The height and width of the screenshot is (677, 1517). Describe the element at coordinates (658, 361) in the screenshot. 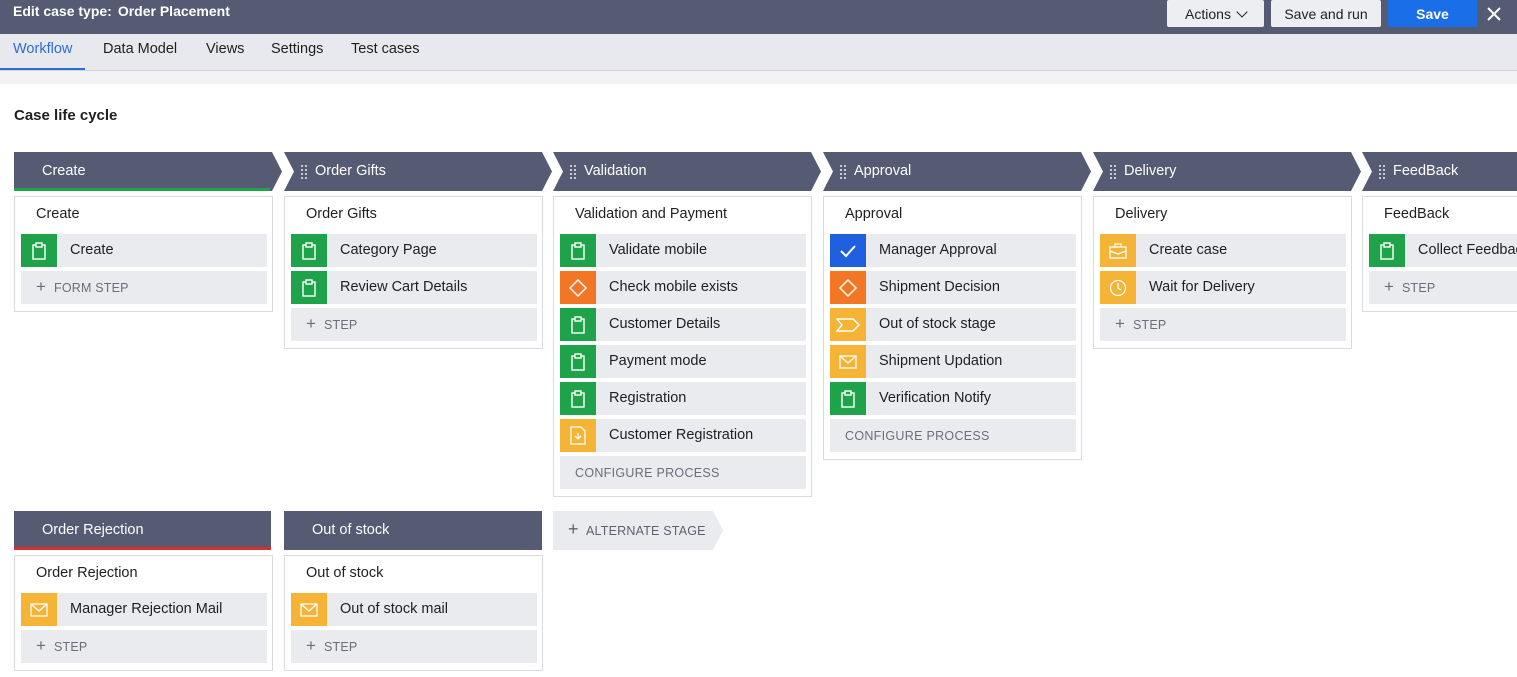

I see `step-label: Payment mode` at that location.